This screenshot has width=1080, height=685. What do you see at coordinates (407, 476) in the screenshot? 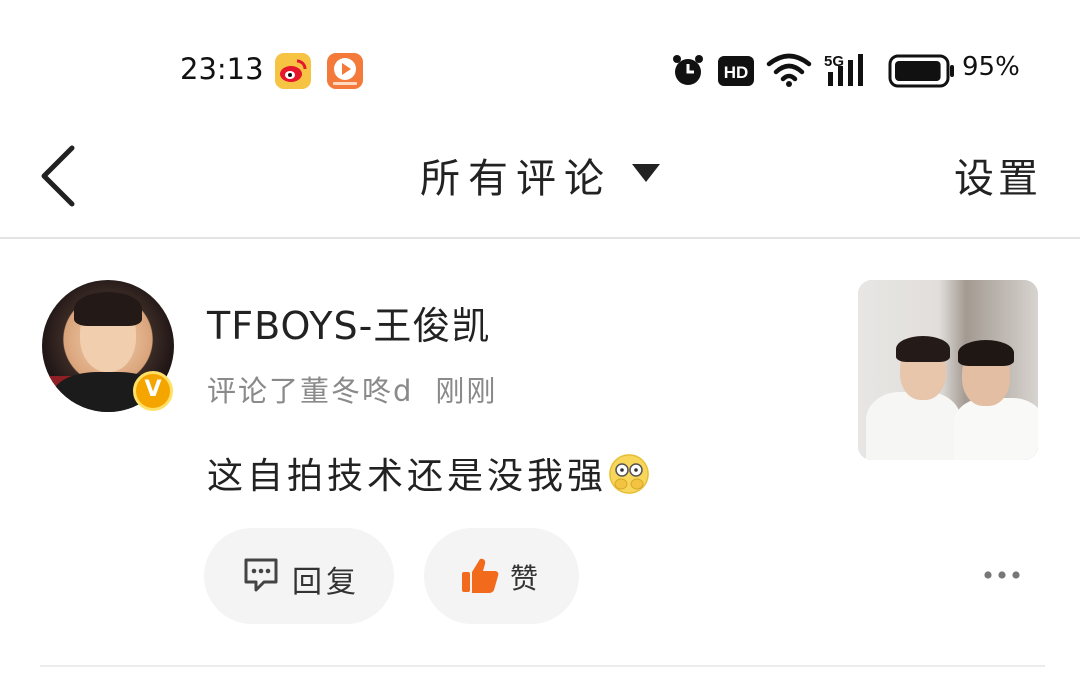
I see `comment-body: 这自拍技术还是没我强` at bounding box center [407, 476].